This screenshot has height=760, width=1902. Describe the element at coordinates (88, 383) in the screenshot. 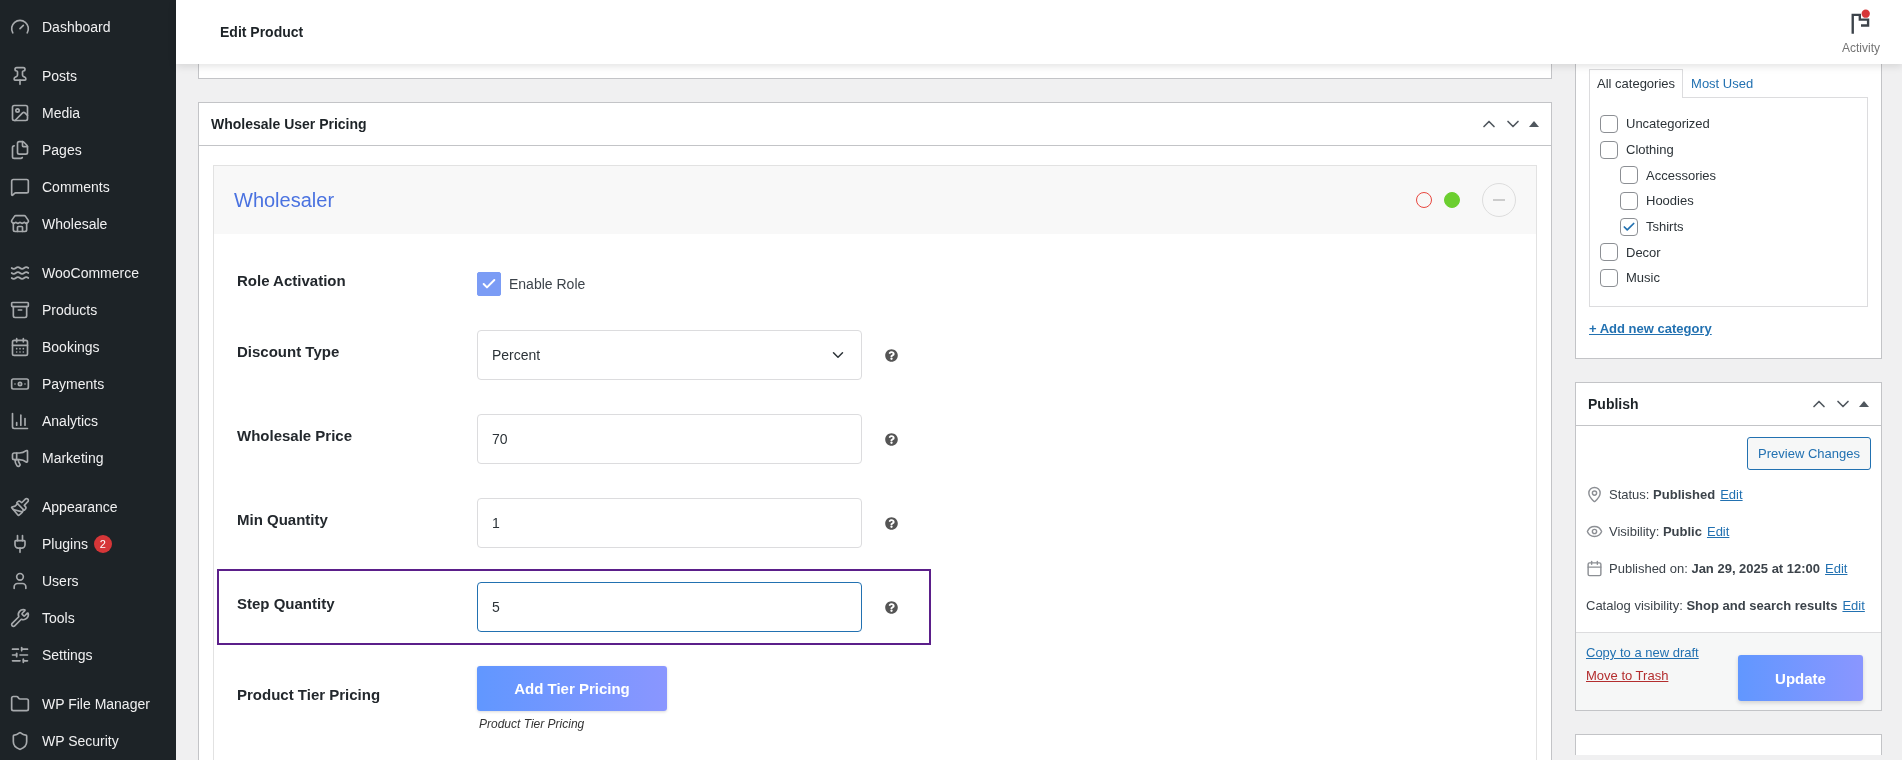

I see `sidebar-item: Payments` at that location.